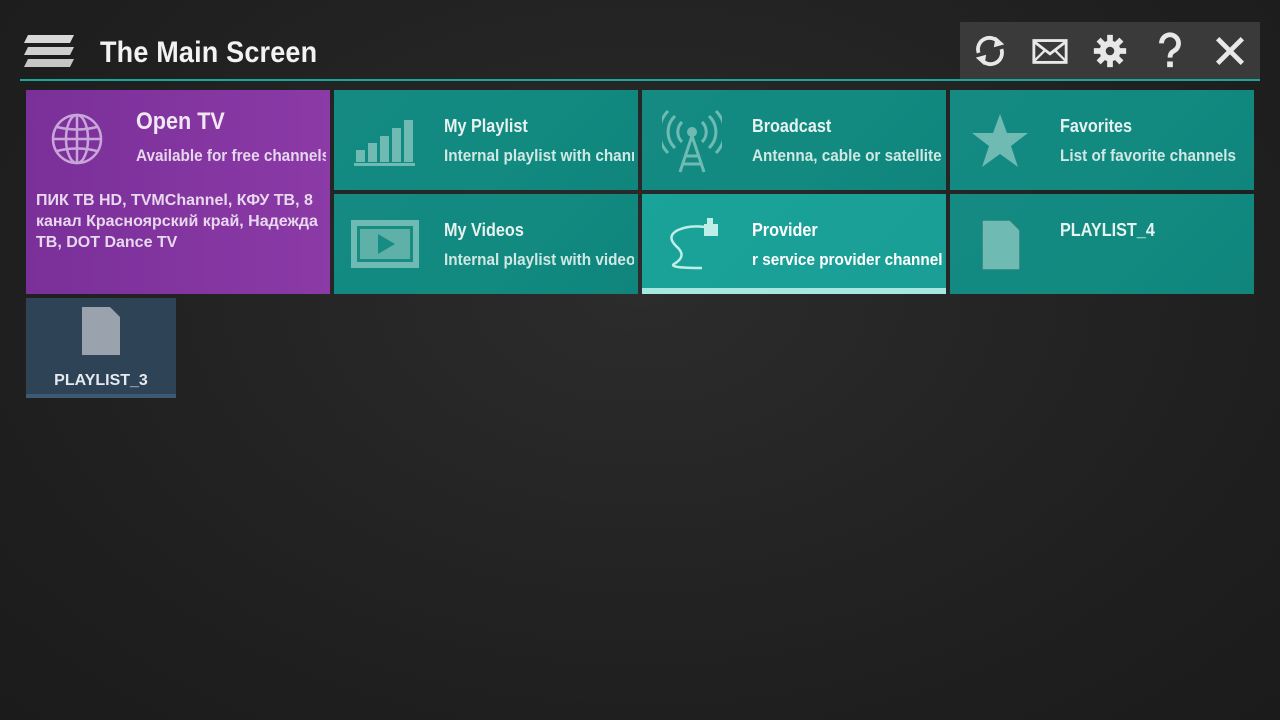  I want to click on tile-subtitle: Antenna, cable or satellite, so click(847, 155).